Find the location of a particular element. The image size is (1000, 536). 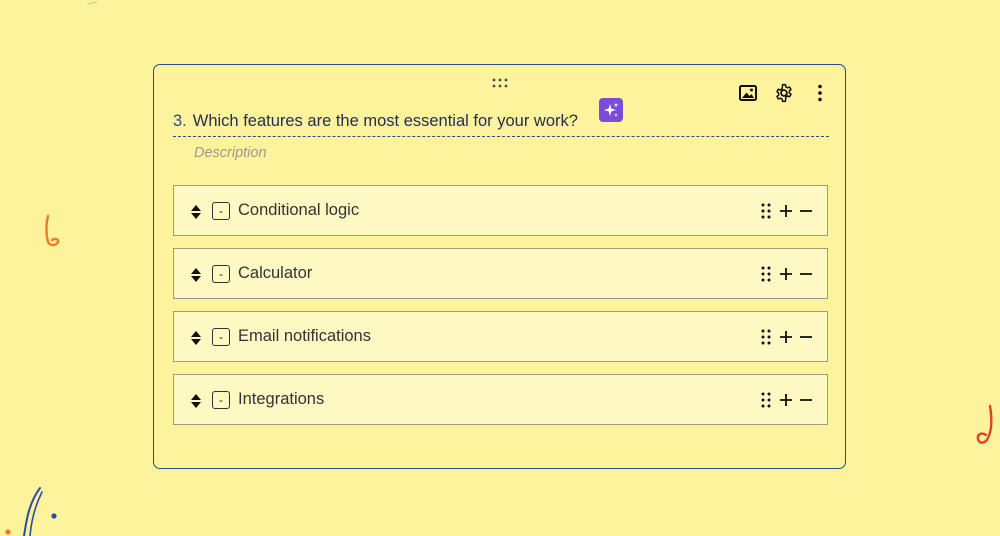

image-button is located at coordinates (748, 93).